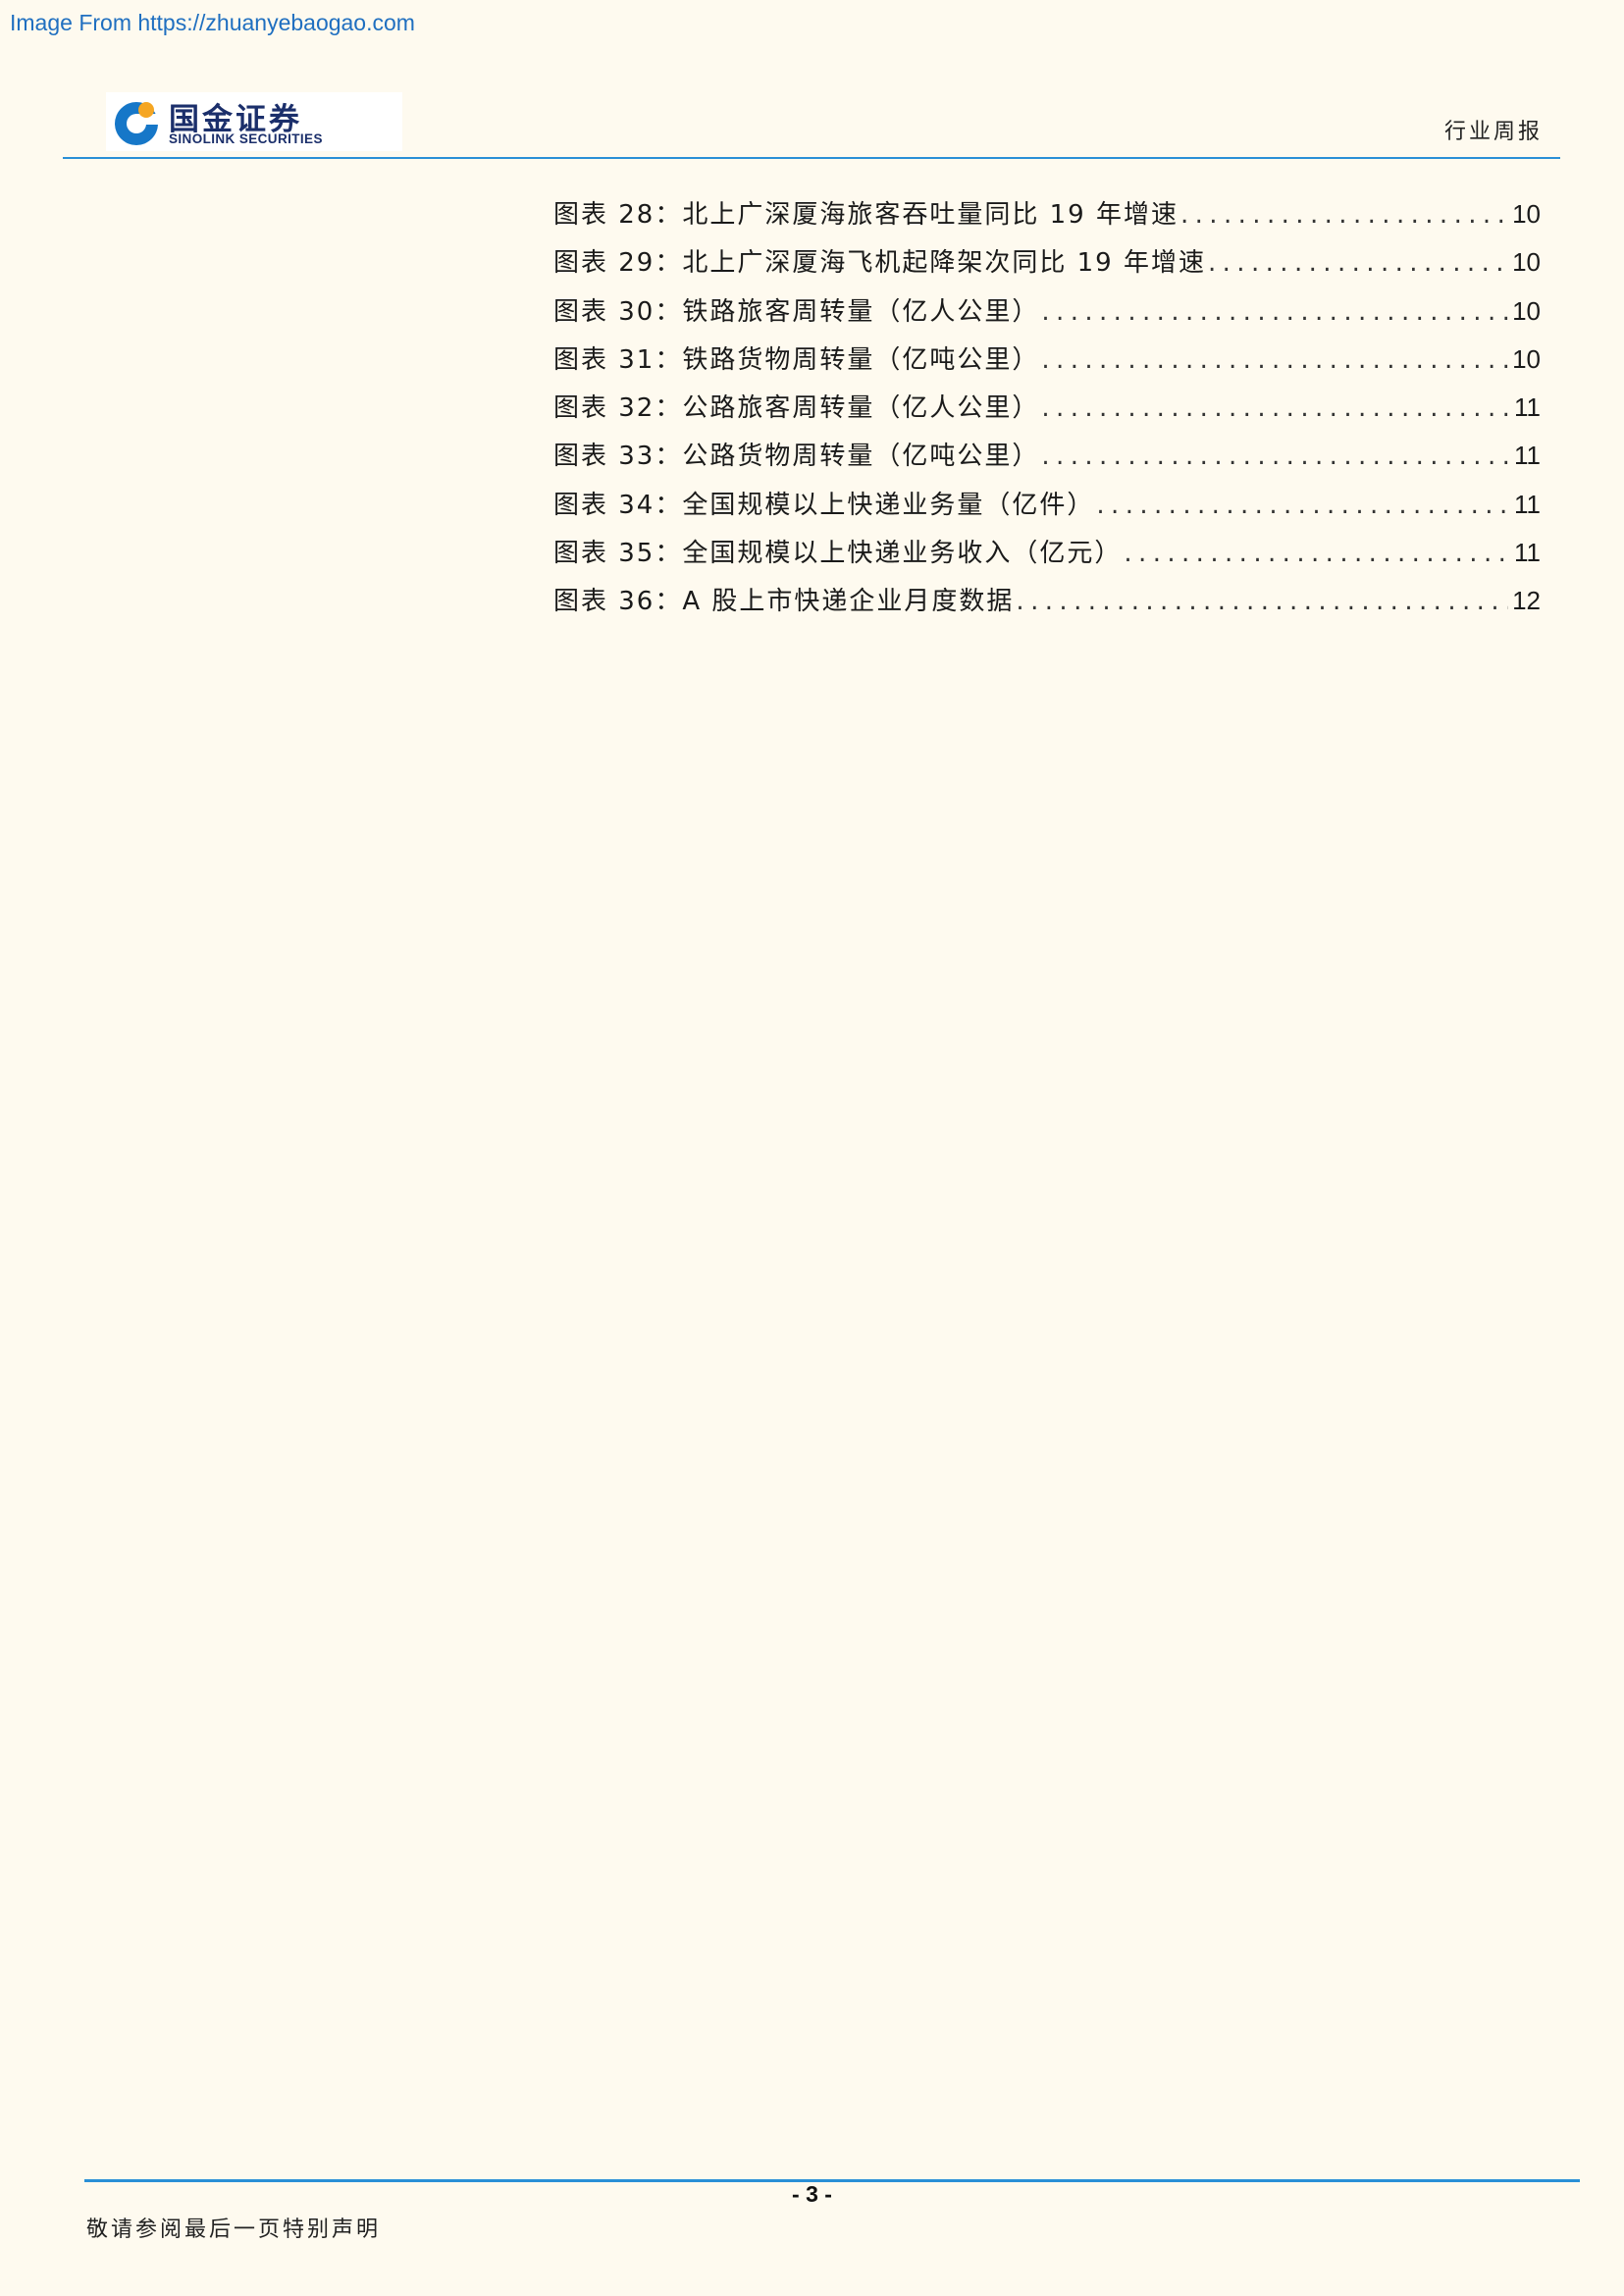 The height and width of the screenshot is (2296, 1624). Describe the element at coordinates (838, 554) in the screenshot. I see `toc-entry-title: 图表 35：全国规模以上快递业务收入（亿元）` at that location.